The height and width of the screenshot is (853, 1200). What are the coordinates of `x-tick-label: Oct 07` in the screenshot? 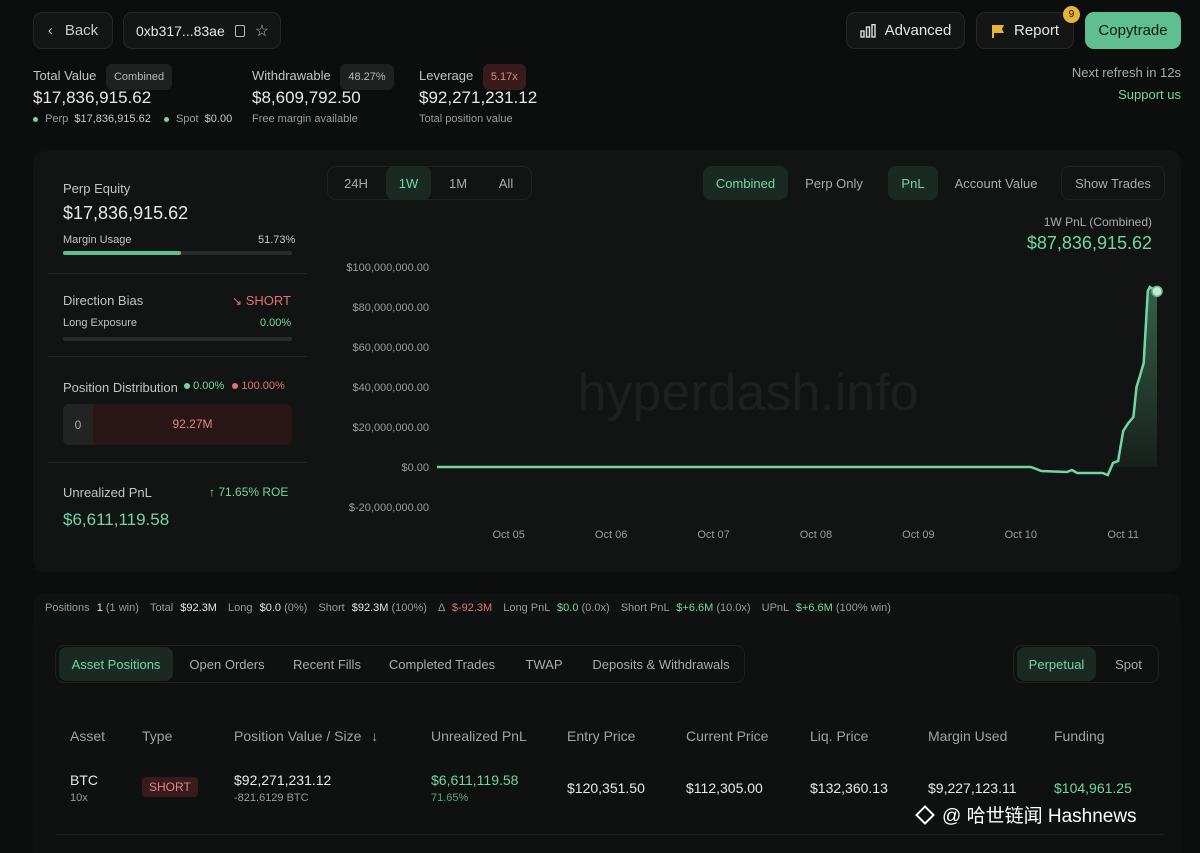 It's located at (713, 535).